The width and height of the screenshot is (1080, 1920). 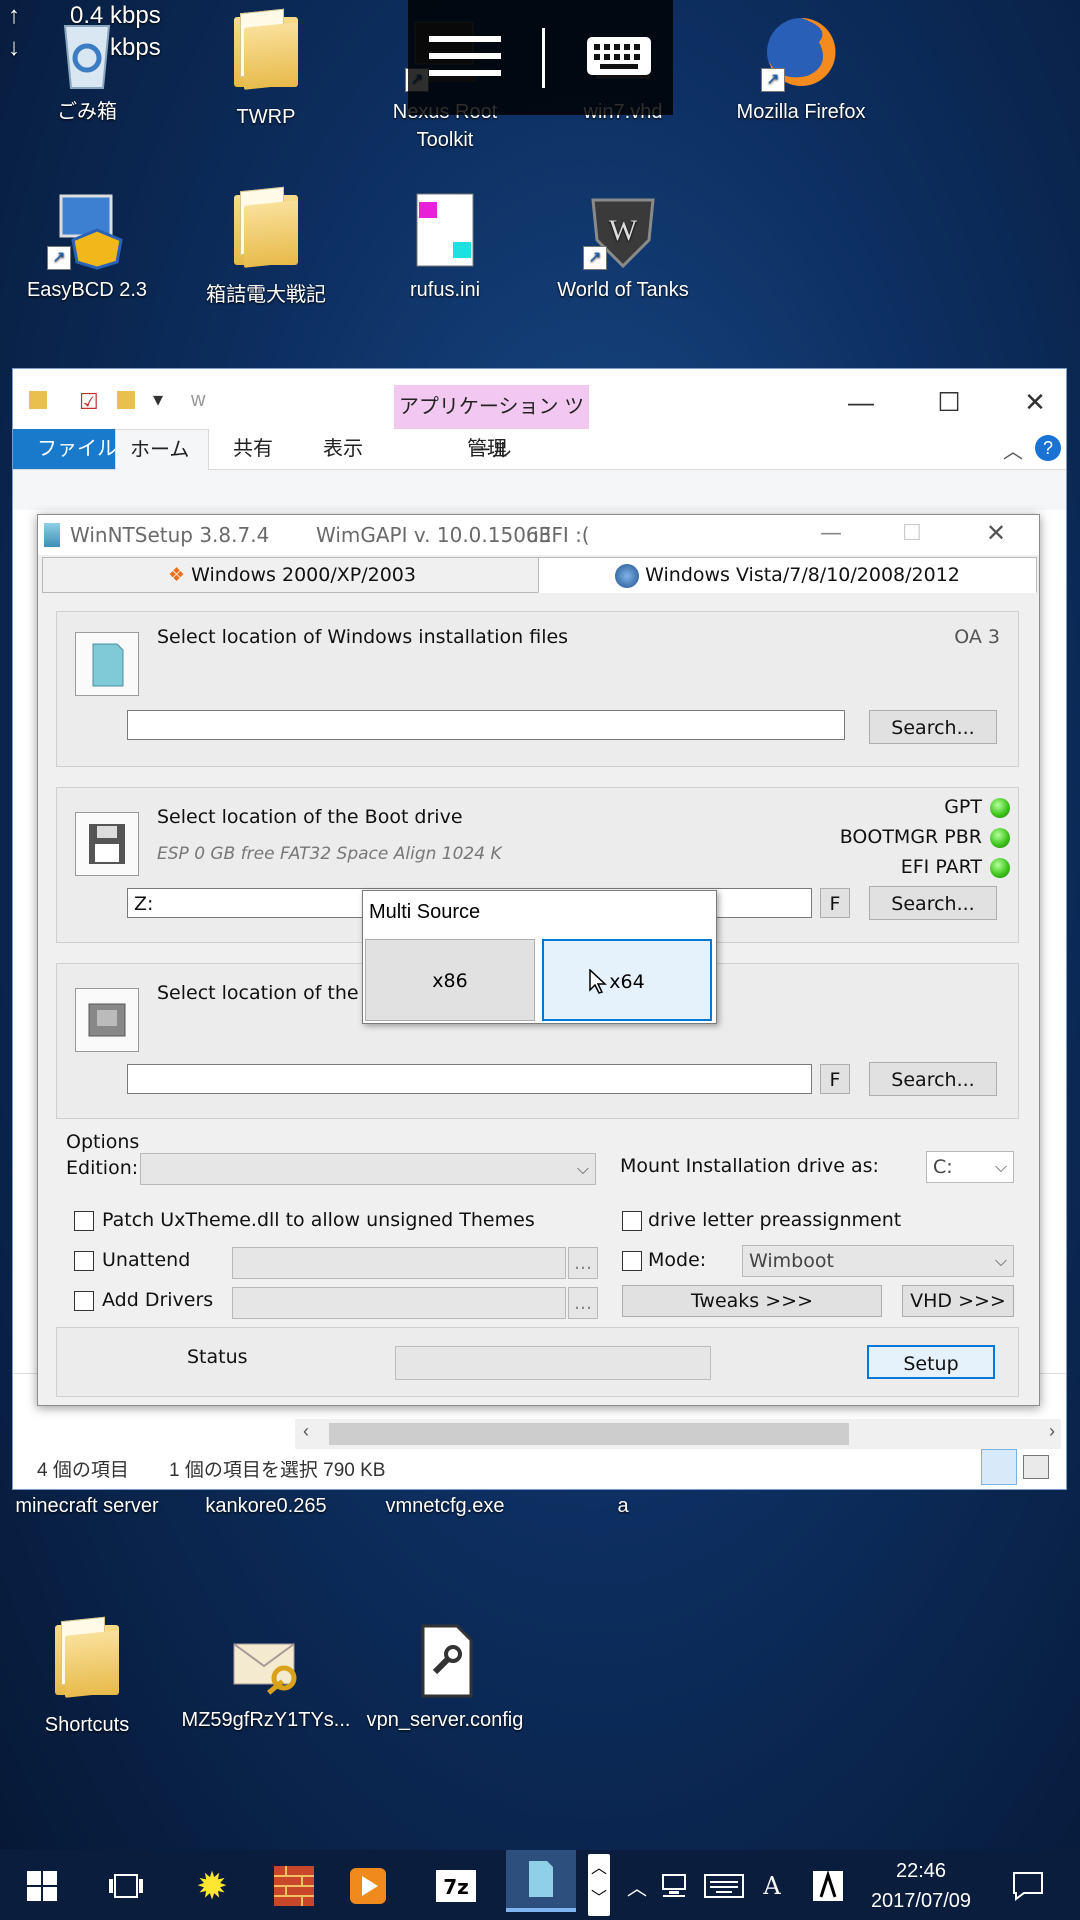 I want to click on taskbar: ✹ 7z ︿ ﹀ ︿ A 22:46 2017/07/09, so click(x=540, y=1885).